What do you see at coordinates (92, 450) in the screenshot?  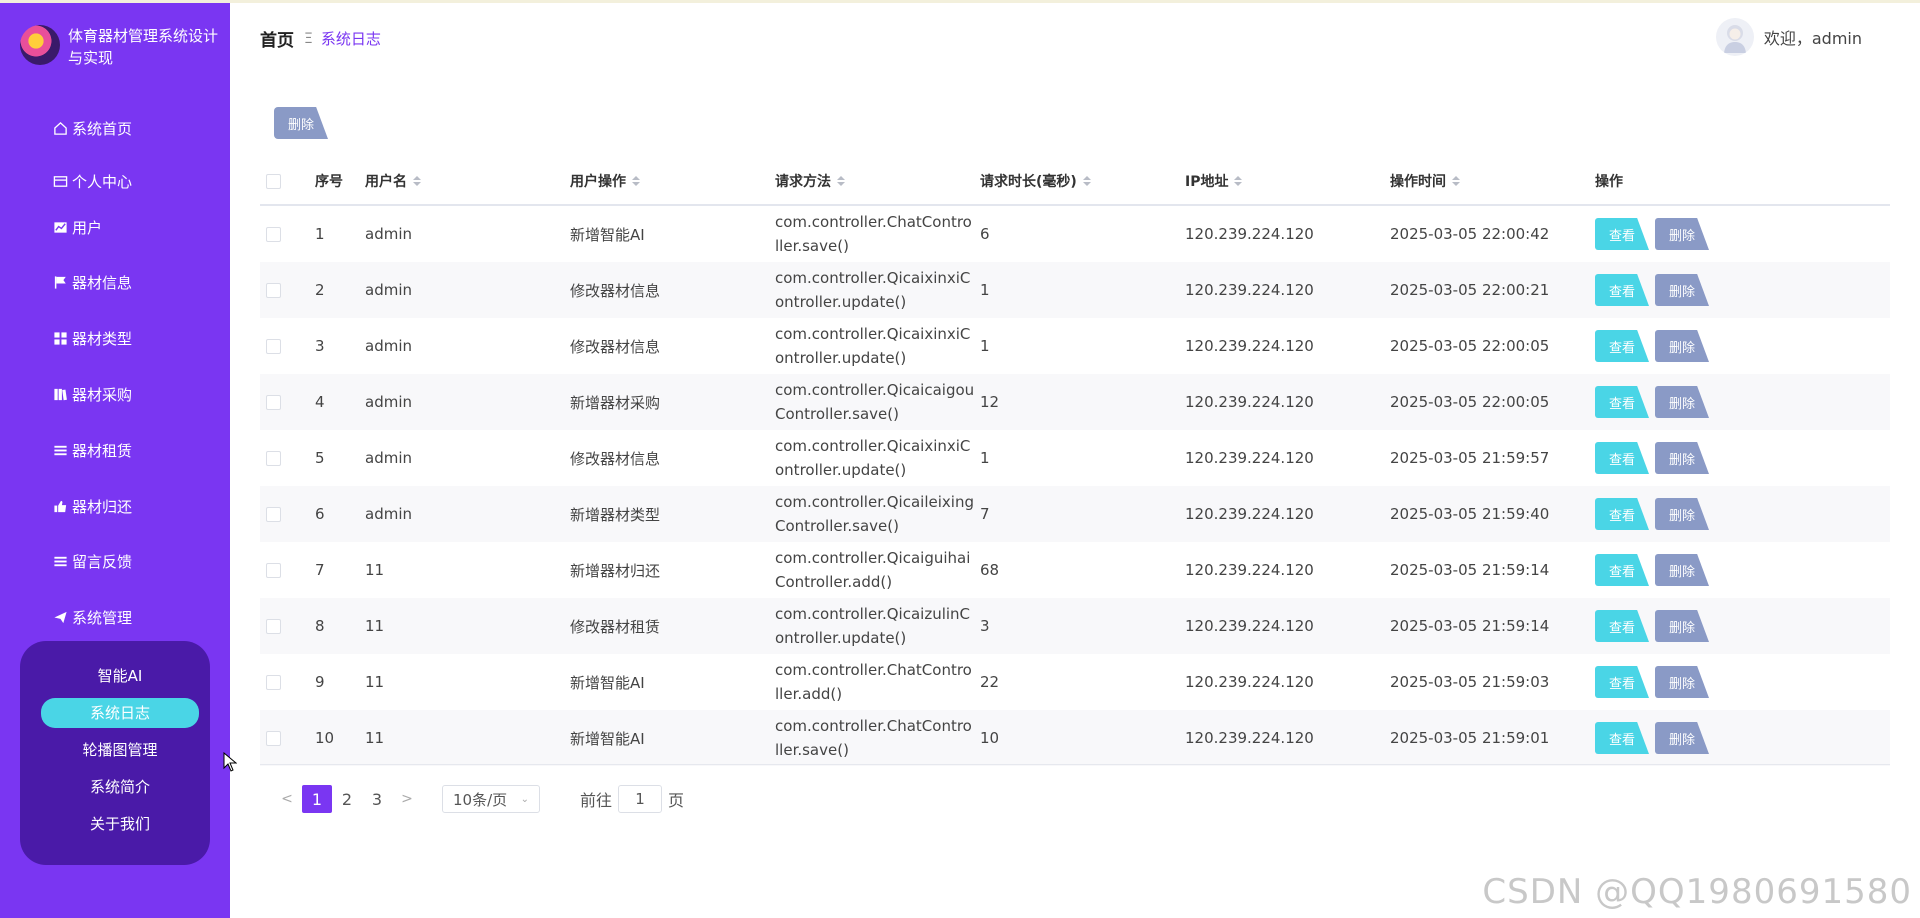 I see `sidebar-item-rental: 器材租赁` at bounding box center [92, 450].